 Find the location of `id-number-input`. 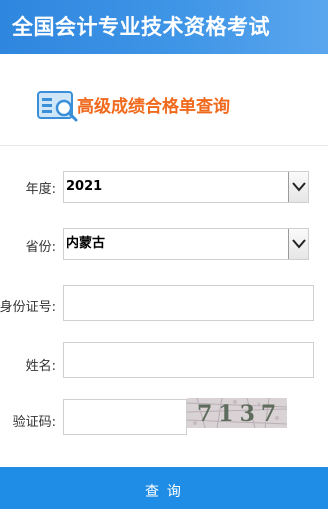

id-number-input is located at coordinates (188, 303).